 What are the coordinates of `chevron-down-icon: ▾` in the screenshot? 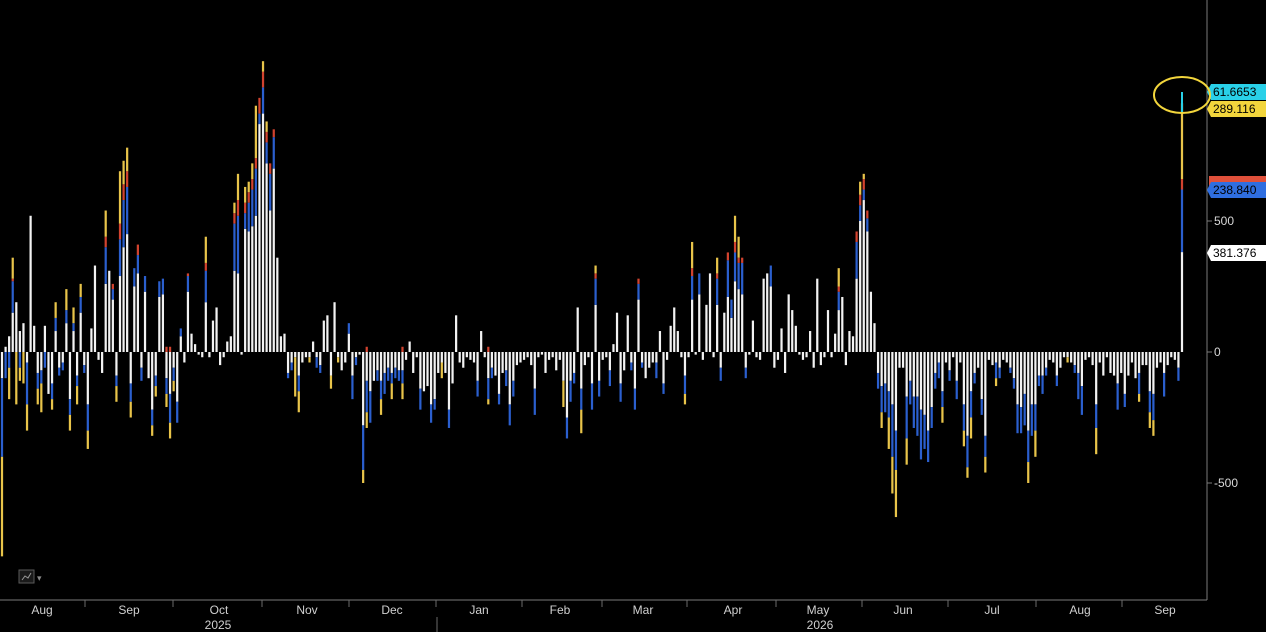 It's located at (39, 578).